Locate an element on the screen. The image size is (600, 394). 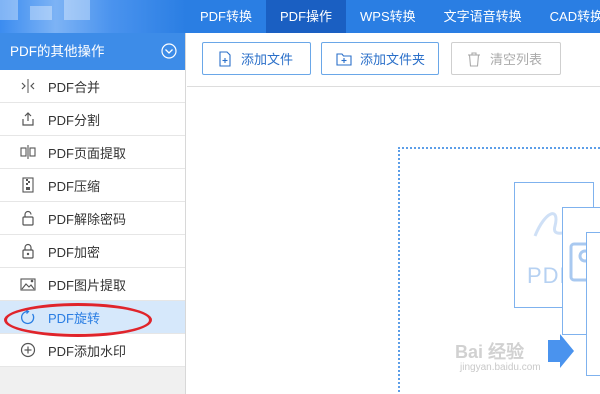
add-folder-label: 添加文件夹 is located at coordinates (393, 59).